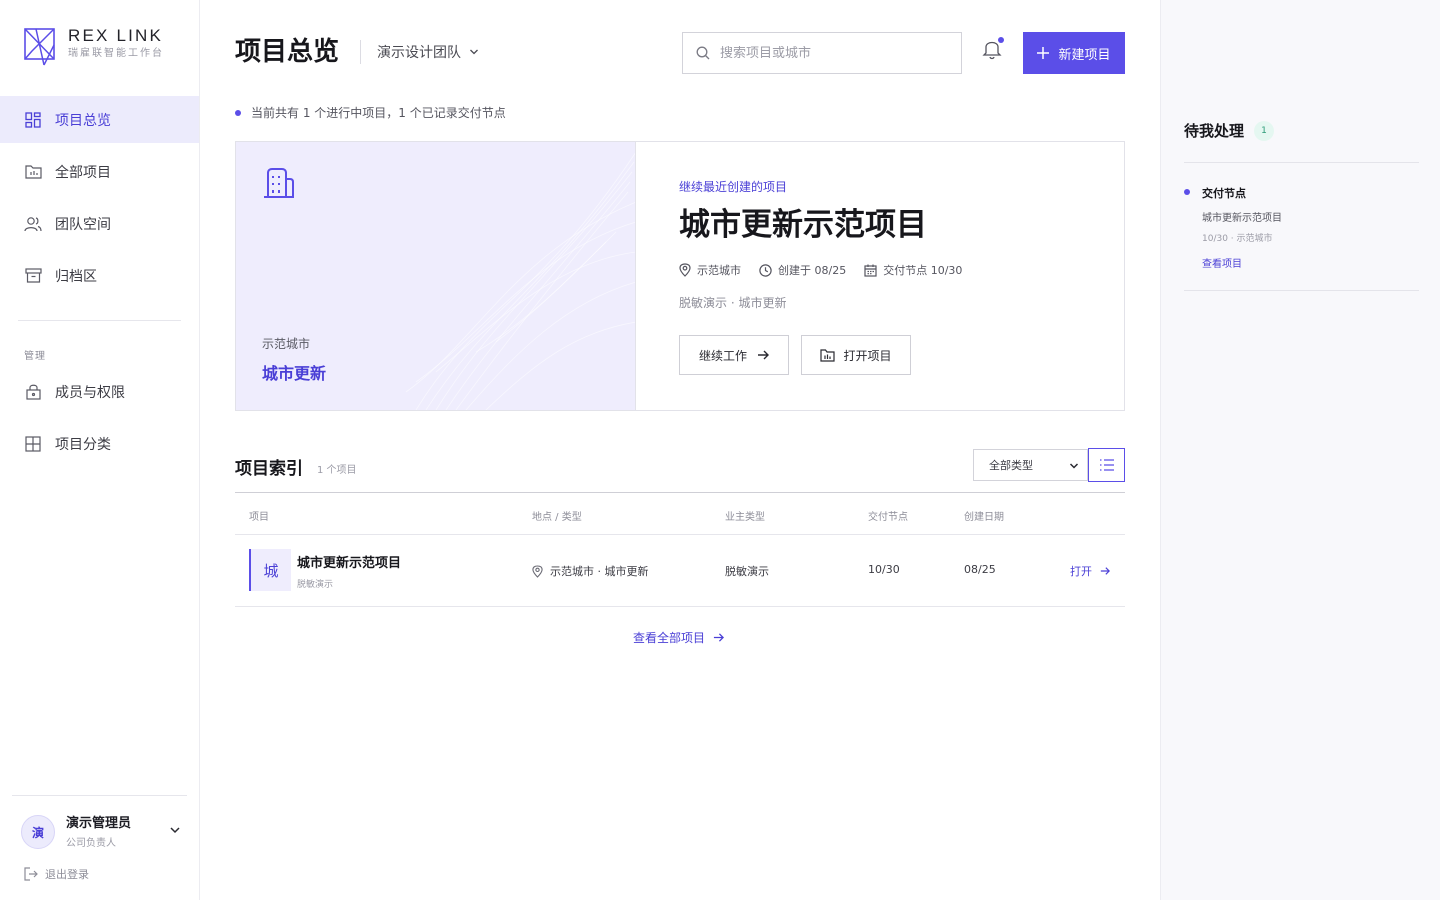 This screenshot has width=1440, height=900. I want to click on card-eyebrow: 继续最近创建的项目, so click(733, 187).